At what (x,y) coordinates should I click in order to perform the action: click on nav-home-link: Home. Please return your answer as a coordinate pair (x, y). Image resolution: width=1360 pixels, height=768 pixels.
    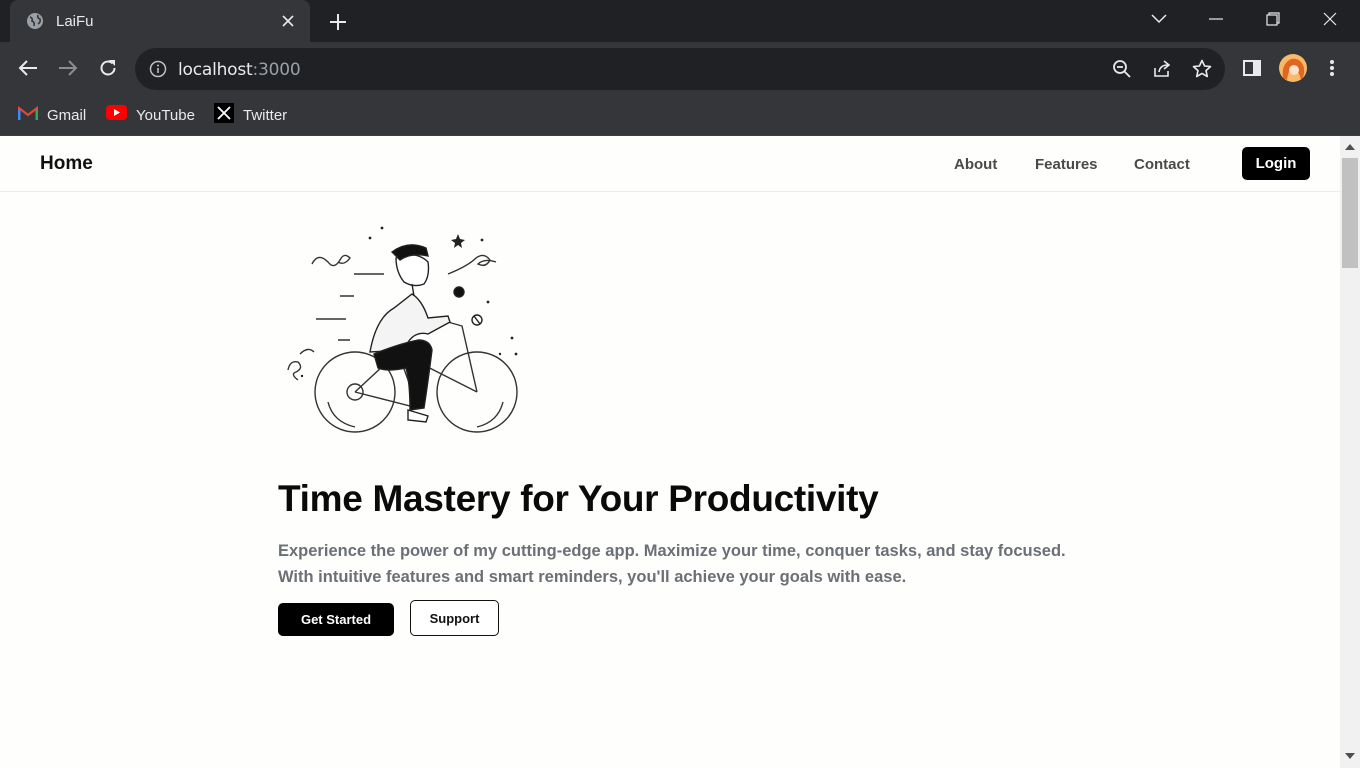
    Looking at the image, I should click on (66, 164).